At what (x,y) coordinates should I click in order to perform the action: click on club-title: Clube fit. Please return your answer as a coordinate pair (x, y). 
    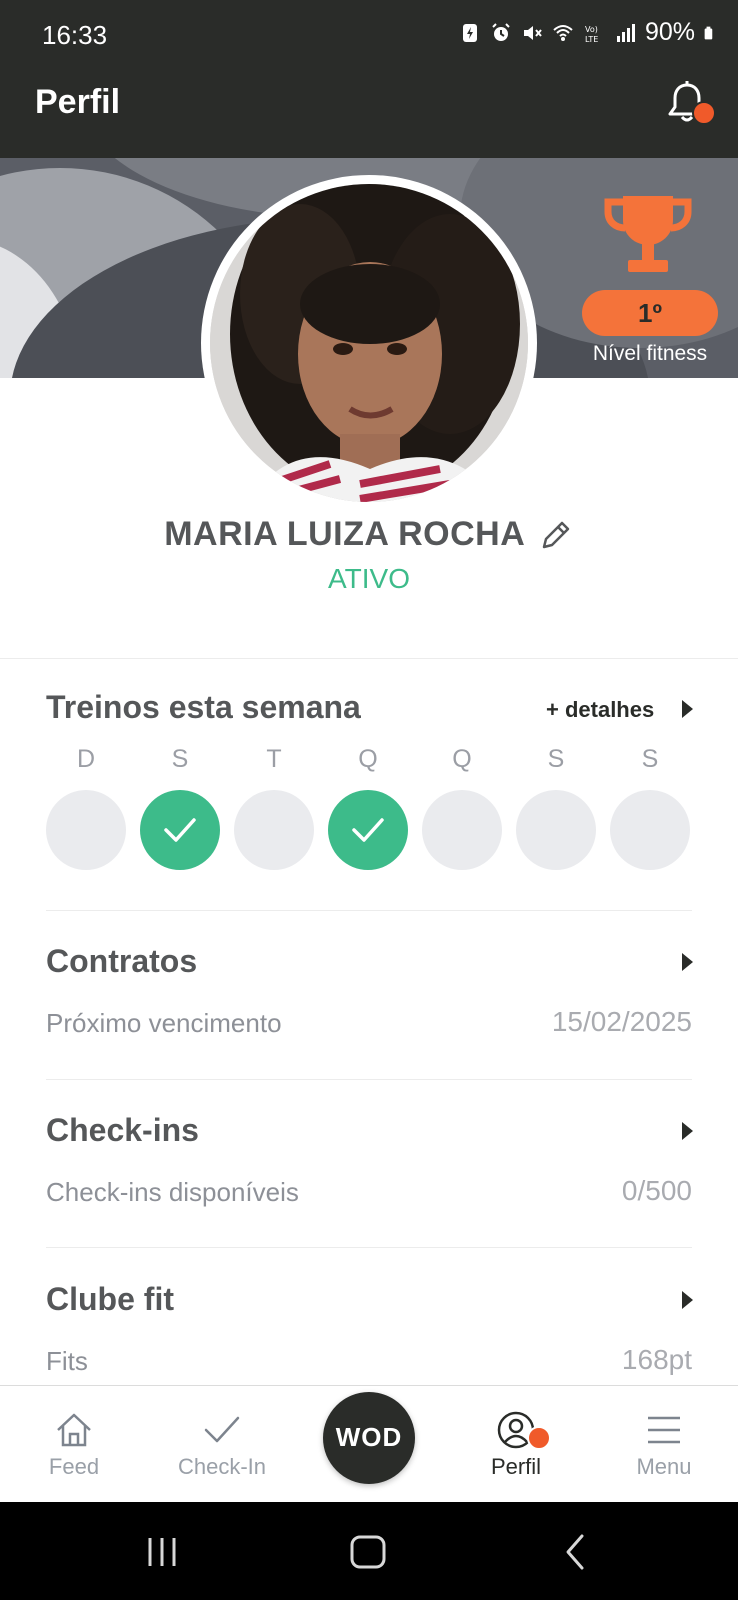
    Looking at the image, I should click on (110, 1299).